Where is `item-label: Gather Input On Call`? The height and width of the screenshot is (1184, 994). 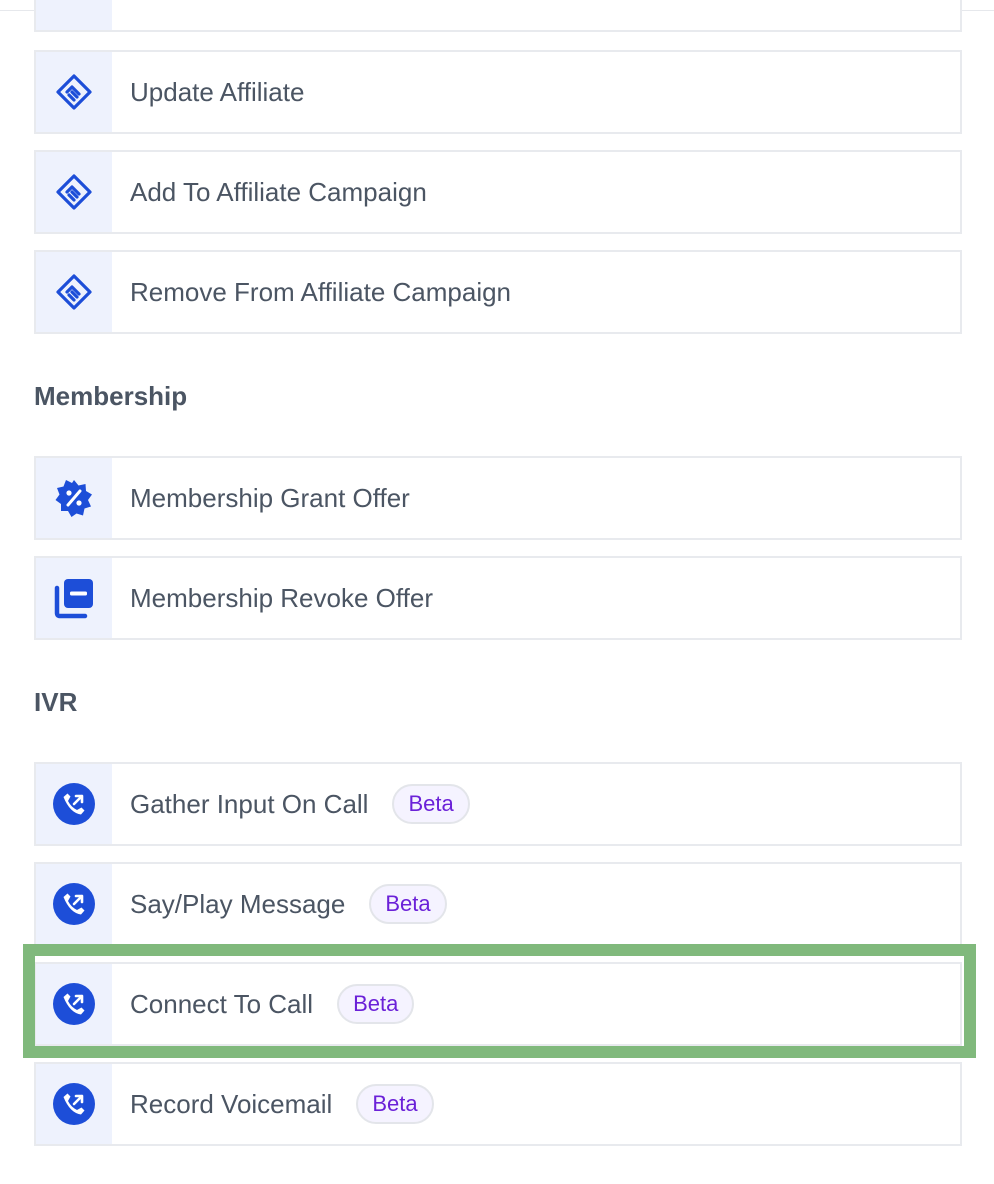 item-label: Gather Input On Call is located at coordinates (249, 803).